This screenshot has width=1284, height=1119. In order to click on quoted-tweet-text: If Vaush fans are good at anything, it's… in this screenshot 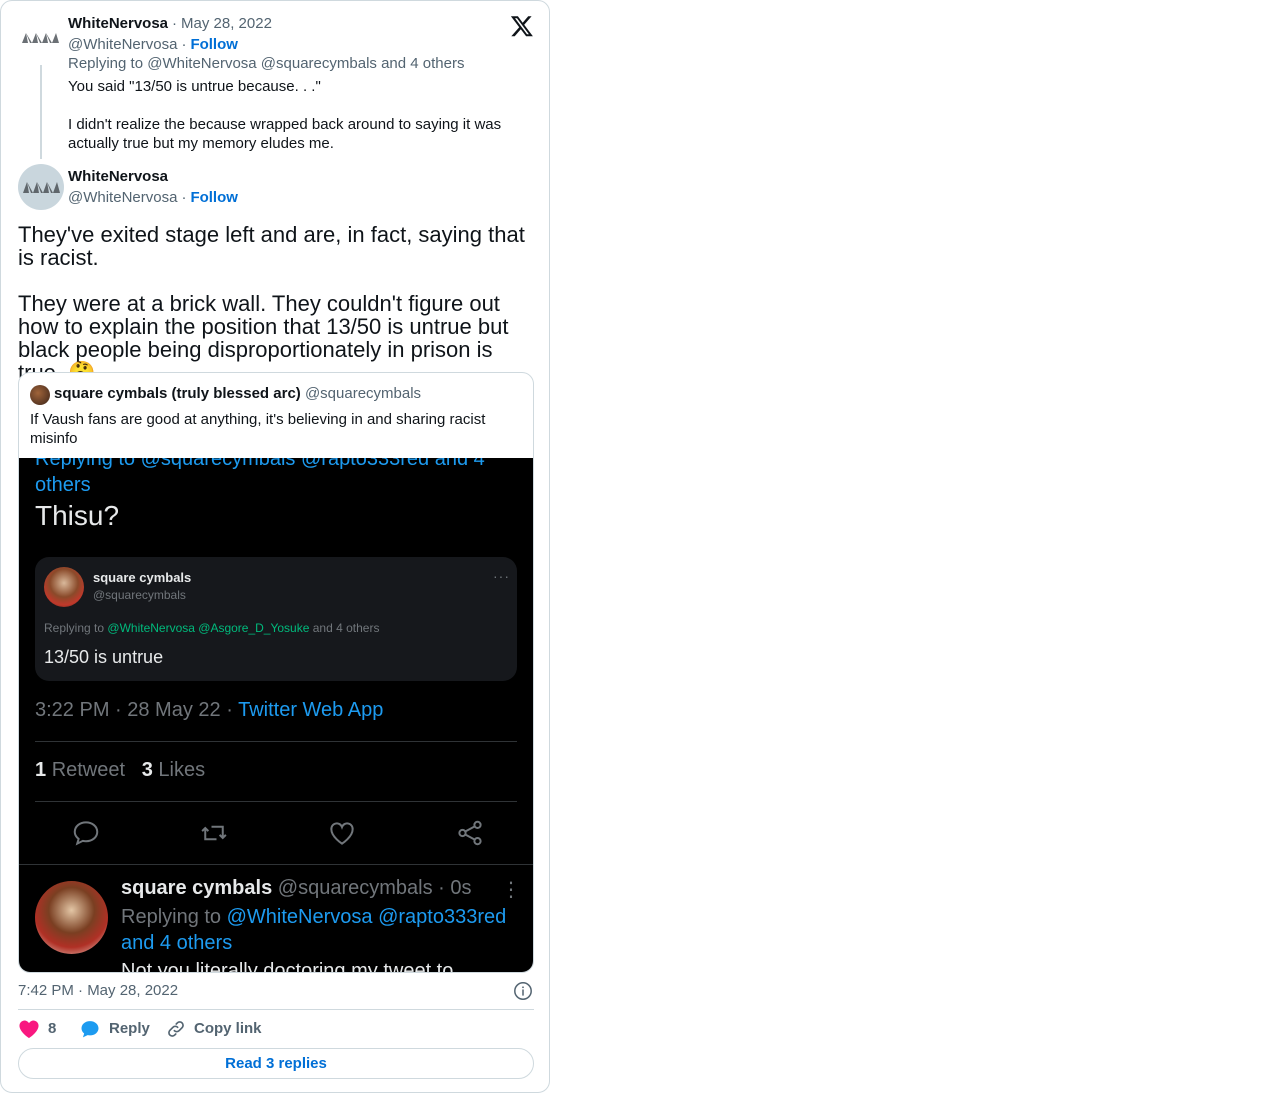, I will do `click(258, 429)`.